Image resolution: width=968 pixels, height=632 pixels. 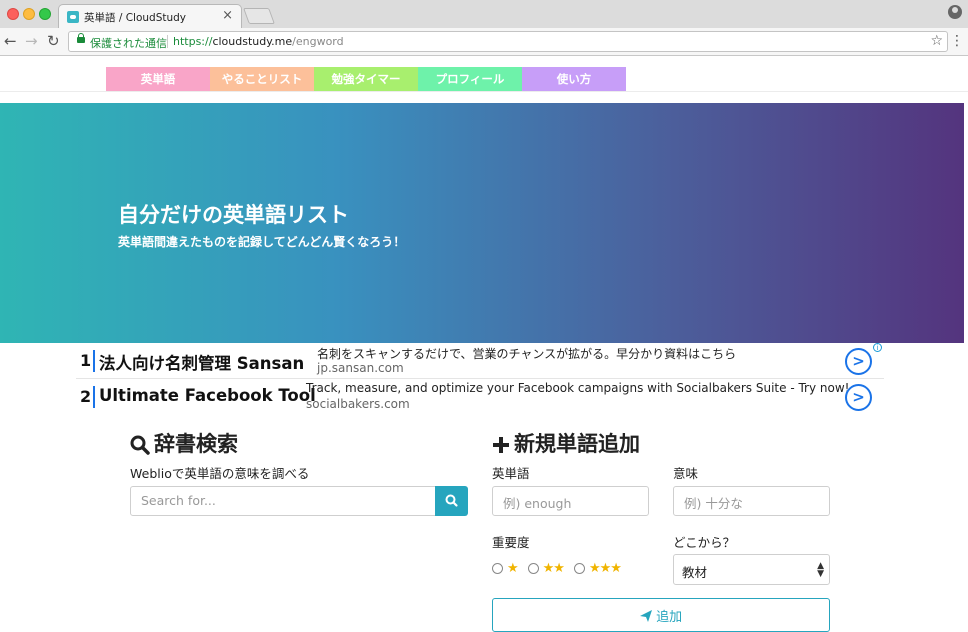 I want to click on select-caret-icon: ▲ ▼, so click(x=820, y=570).